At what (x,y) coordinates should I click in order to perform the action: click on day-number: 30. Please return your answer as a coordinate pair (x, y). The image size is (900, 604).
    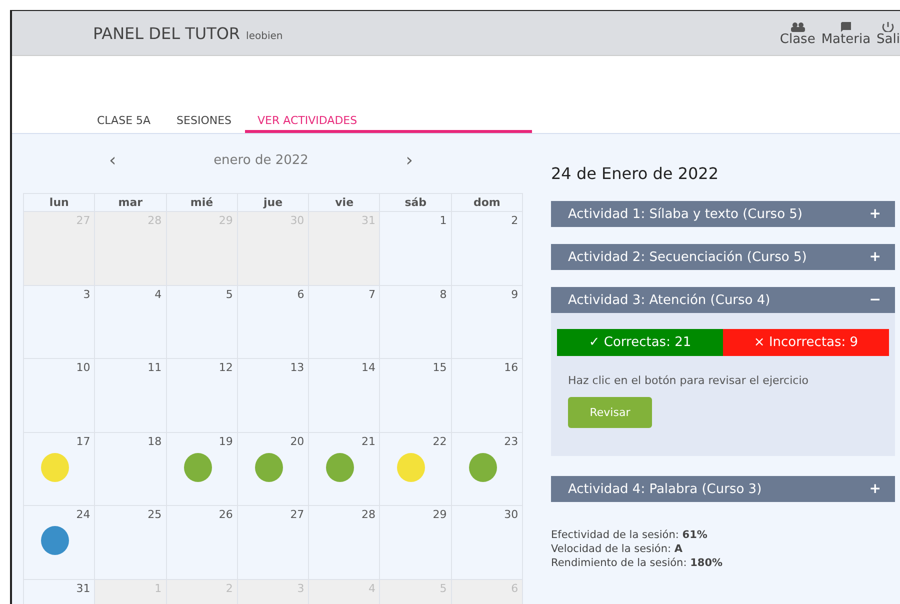
    Looking at the image, I should click on (511, 514).